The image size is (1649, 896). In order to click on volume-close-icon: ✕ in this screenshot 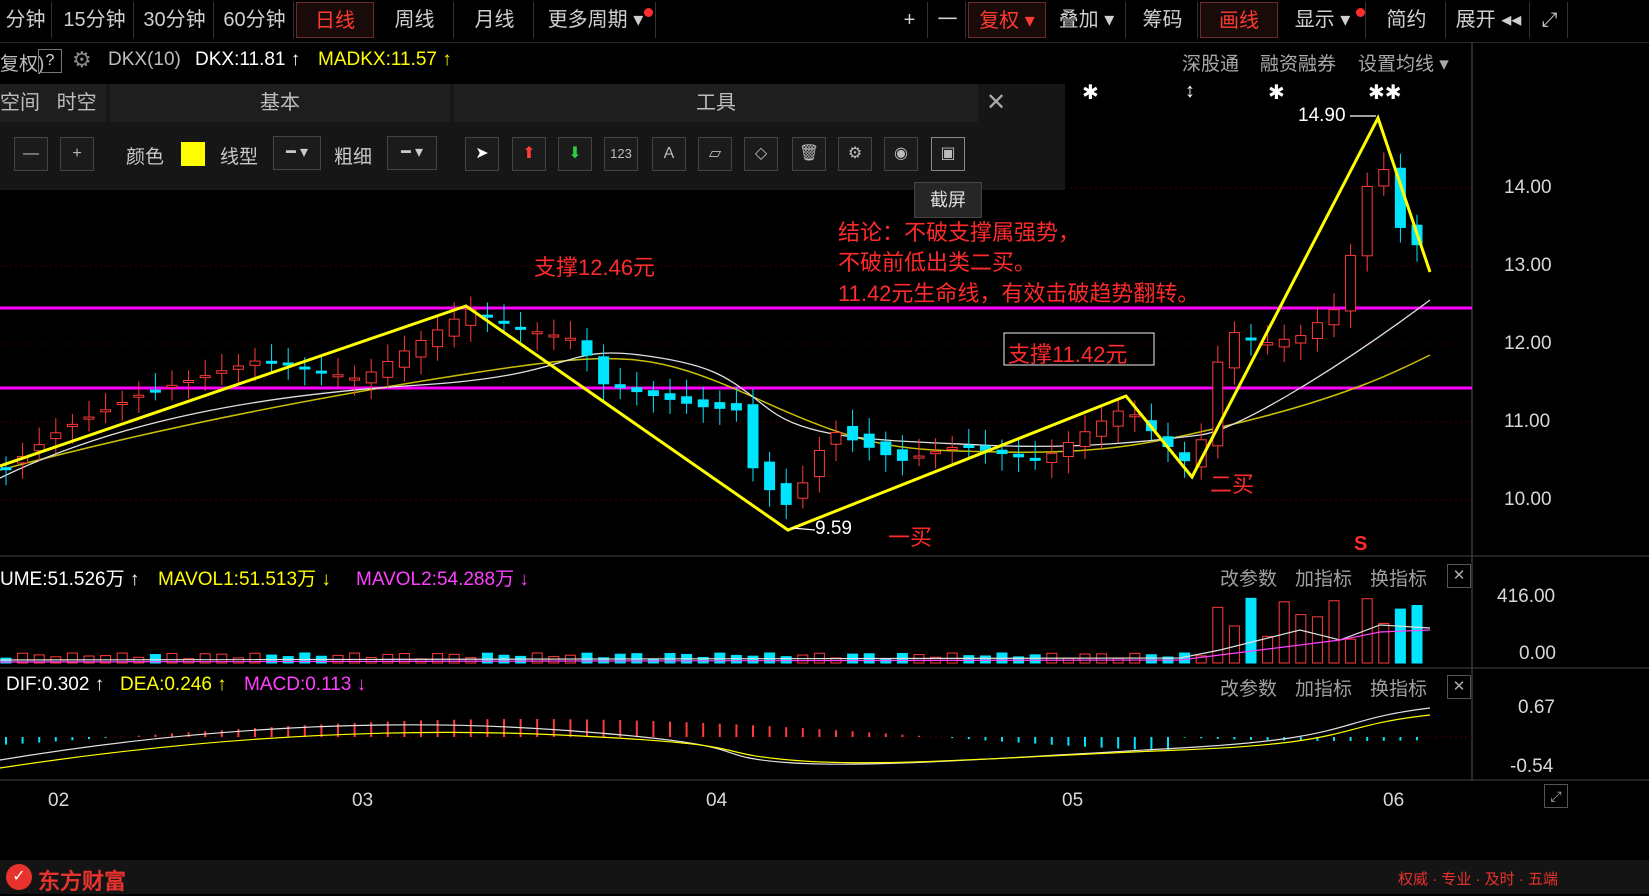, I will do `click(1459, 576)`.